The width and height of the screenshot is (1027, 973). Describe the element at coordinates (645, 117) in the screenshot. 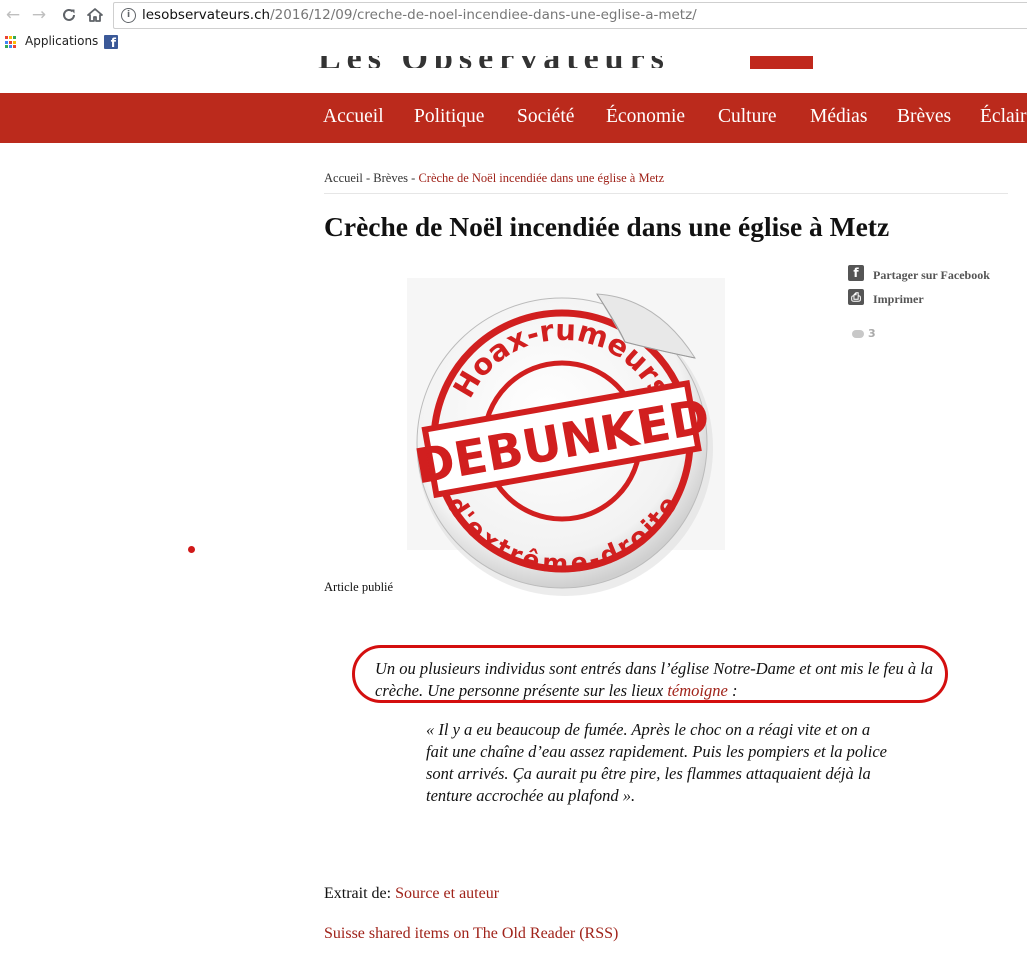

I see `nav-item-economie: Économie` at that location.